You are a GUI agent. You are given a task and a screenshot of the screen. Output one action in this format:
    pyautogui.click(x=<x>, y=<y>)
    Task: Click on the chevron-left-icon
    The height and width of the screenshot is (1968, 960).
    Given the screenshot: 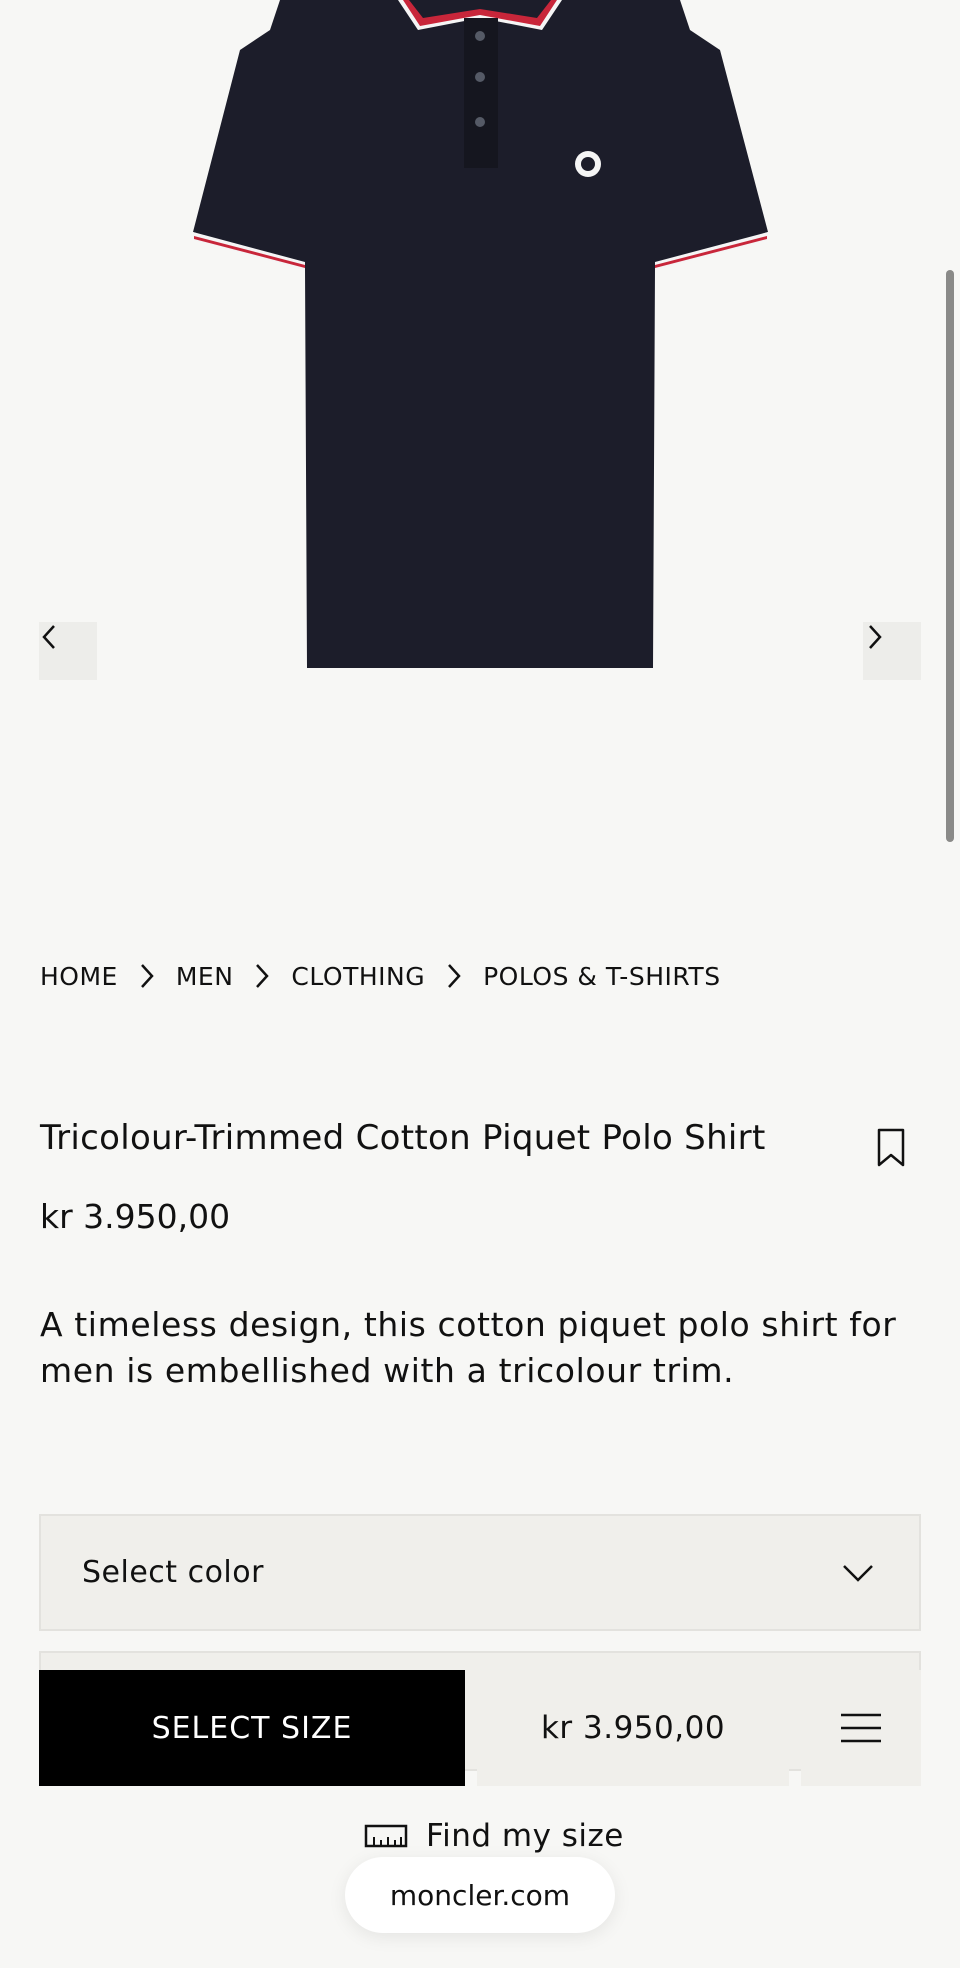 What is the action you would take?
    pyautogui.click(x=48, y=637)
    